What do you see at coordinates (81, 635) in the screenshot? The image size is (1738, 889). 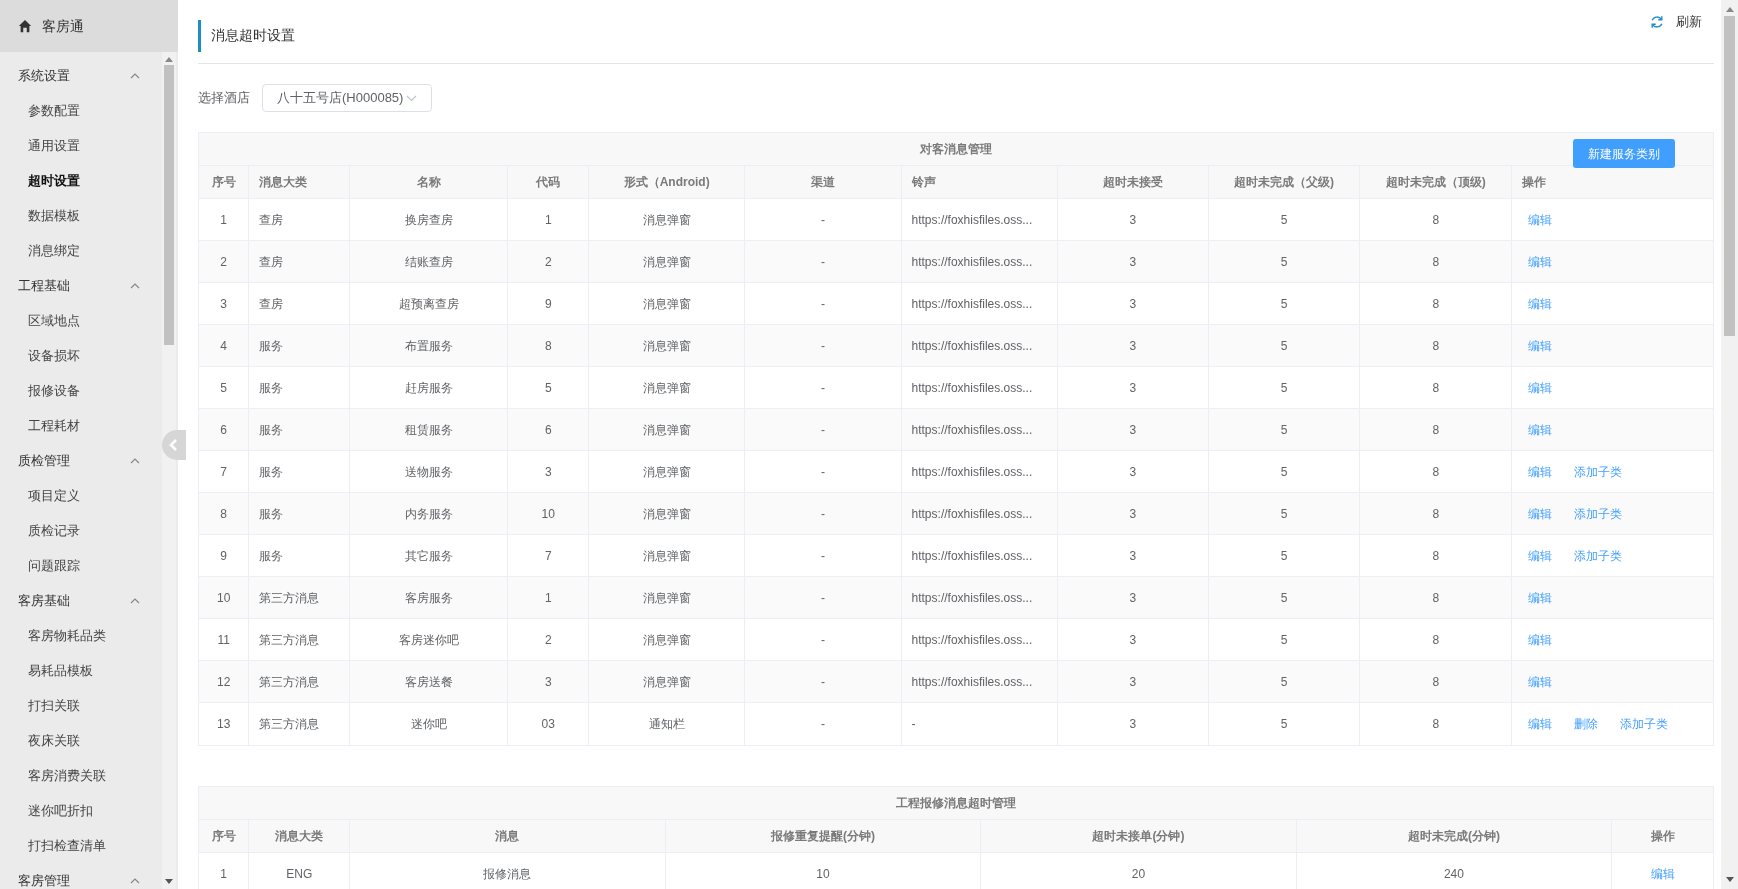 I see `sidebar-item: 客房物耗品类` at bounding box center [81, 635].